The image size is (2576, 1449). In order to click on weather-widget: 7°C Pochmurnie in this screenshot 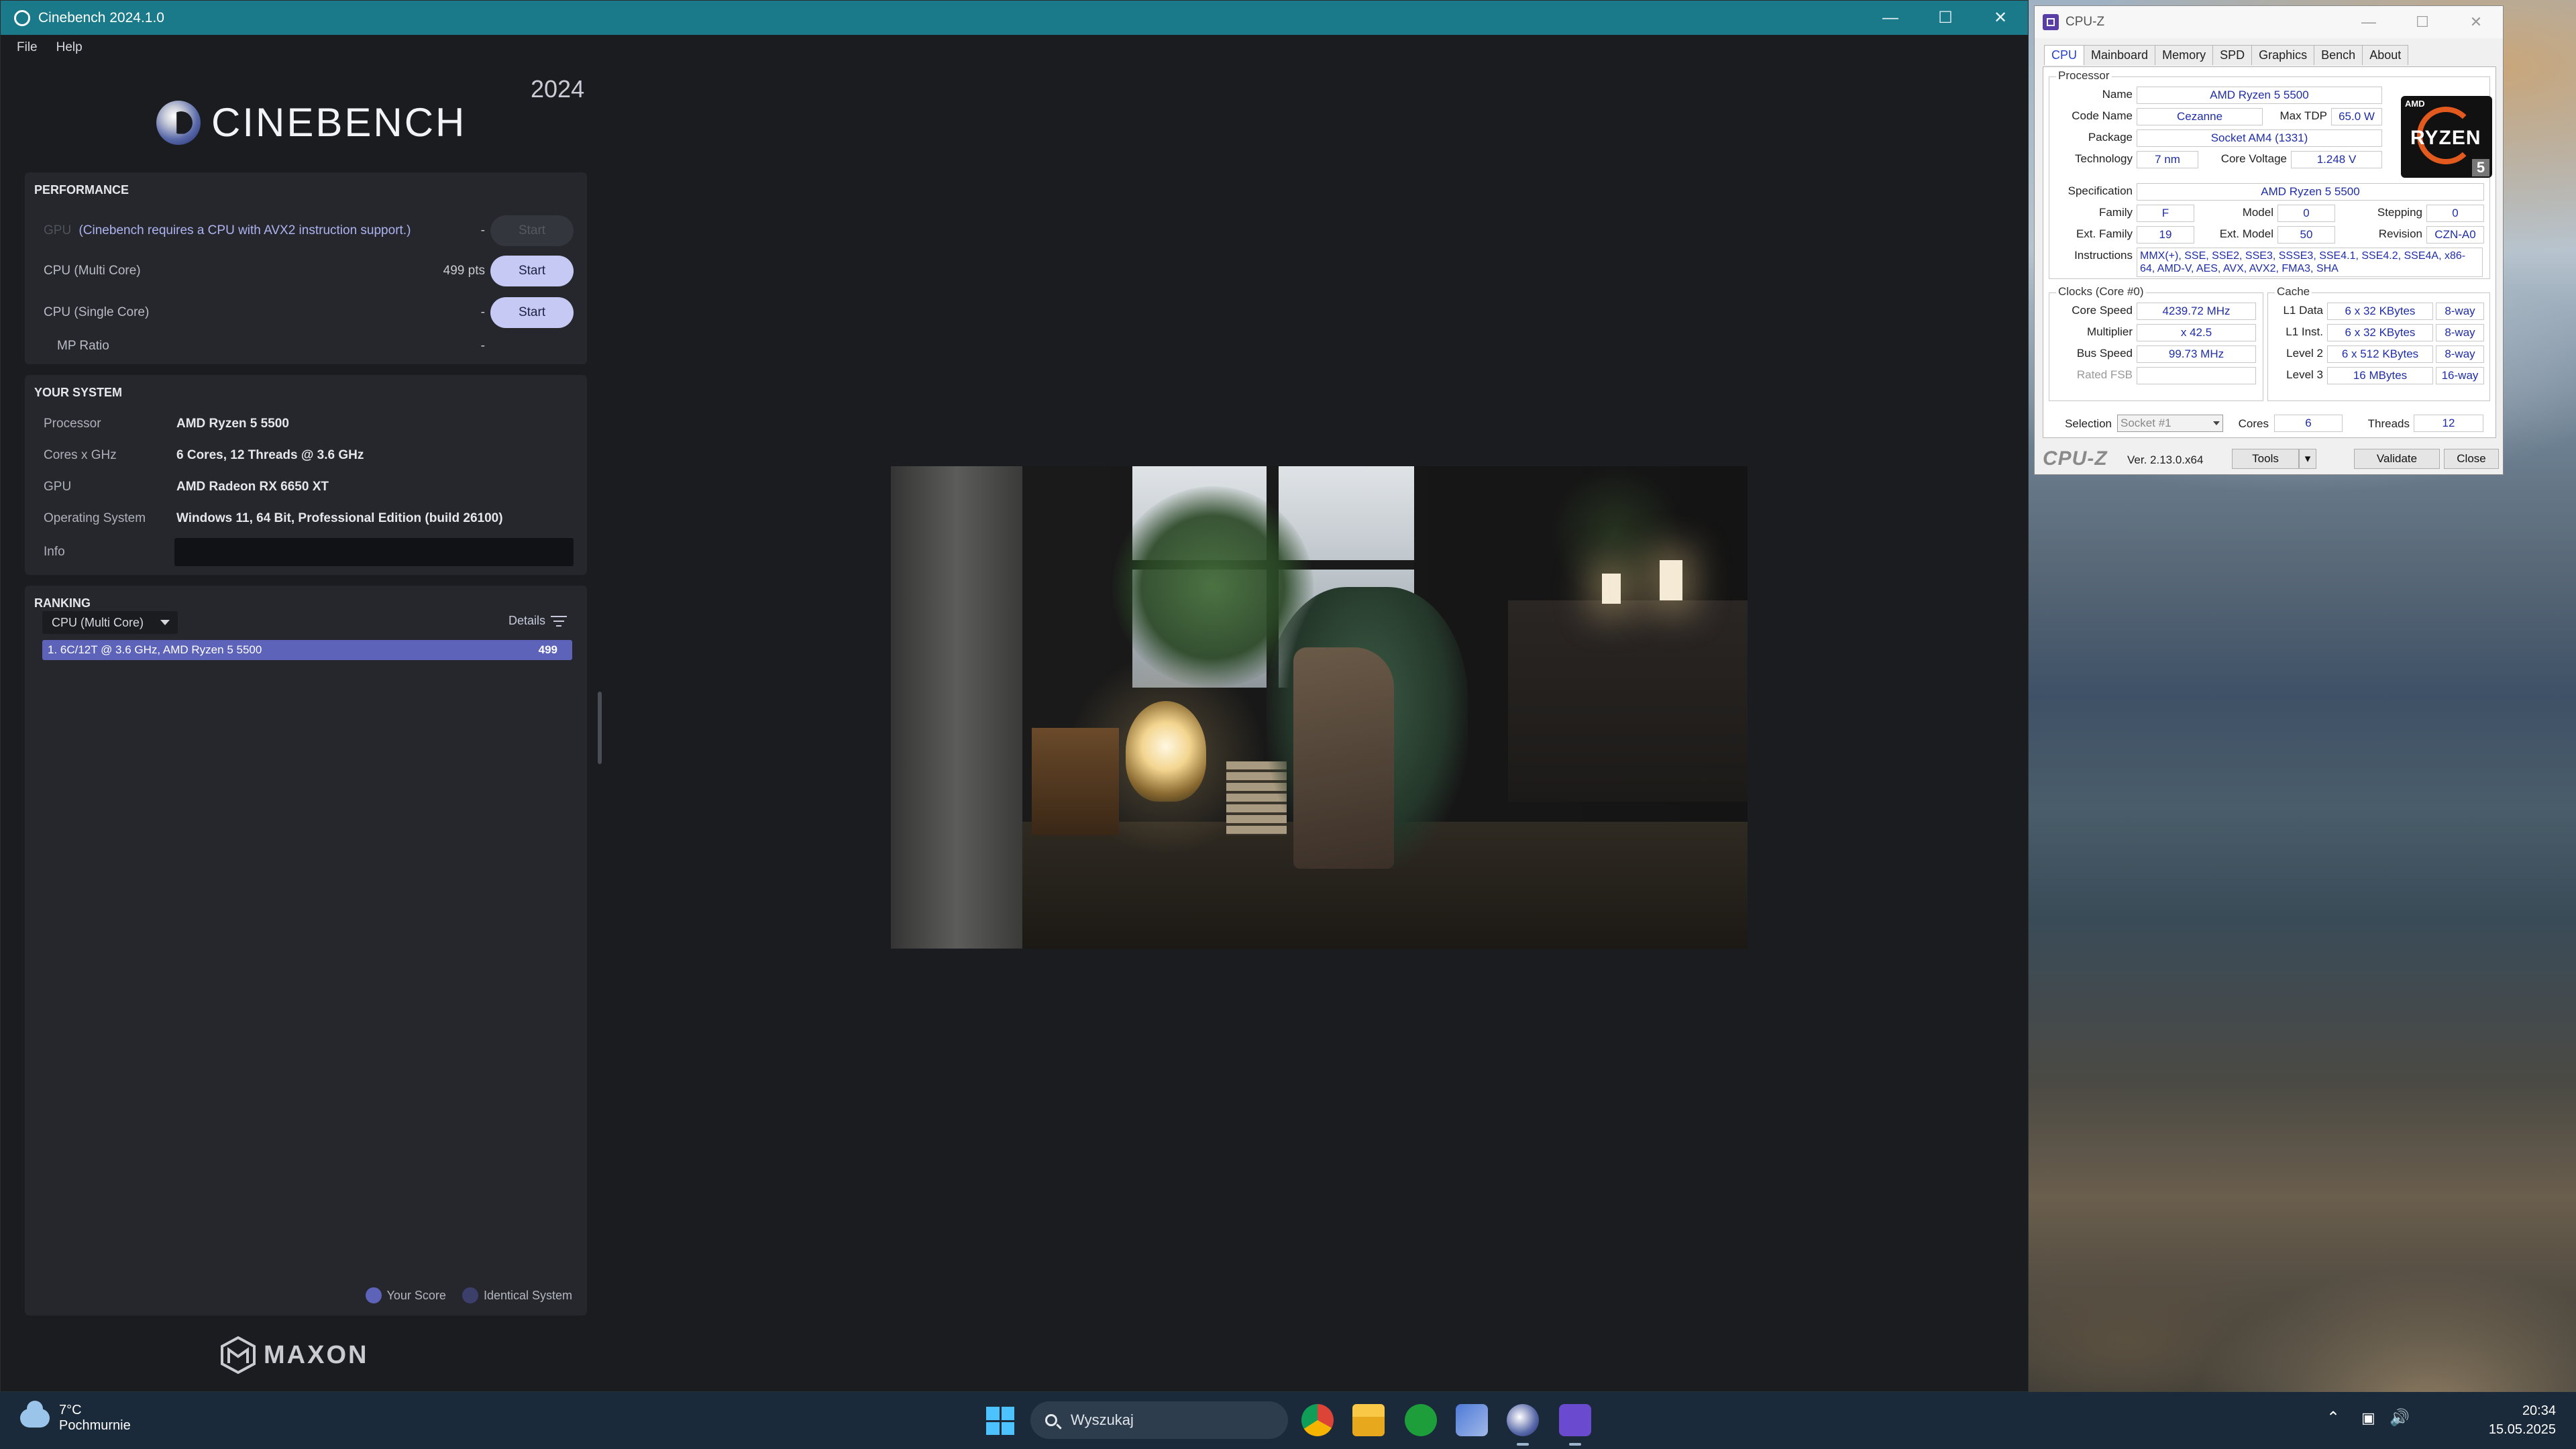, I will do `click(75, 1417)`.